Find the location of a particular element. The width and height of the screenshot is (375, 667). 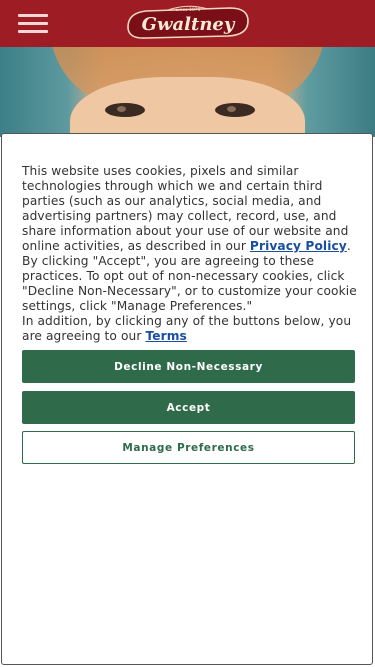

hero-image is located at coordinates (187, 92).